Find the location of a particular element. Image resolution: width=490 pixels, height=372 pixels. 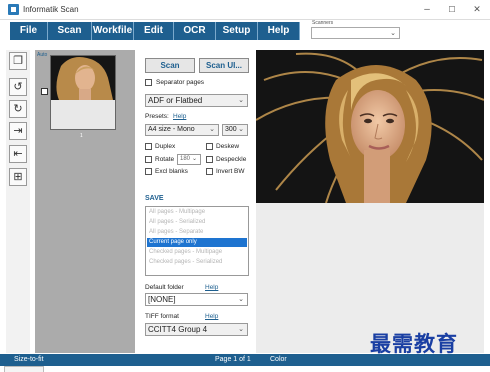

page-size-select: A4 size - Mono ⌄ is located at coordinates (182, 130).